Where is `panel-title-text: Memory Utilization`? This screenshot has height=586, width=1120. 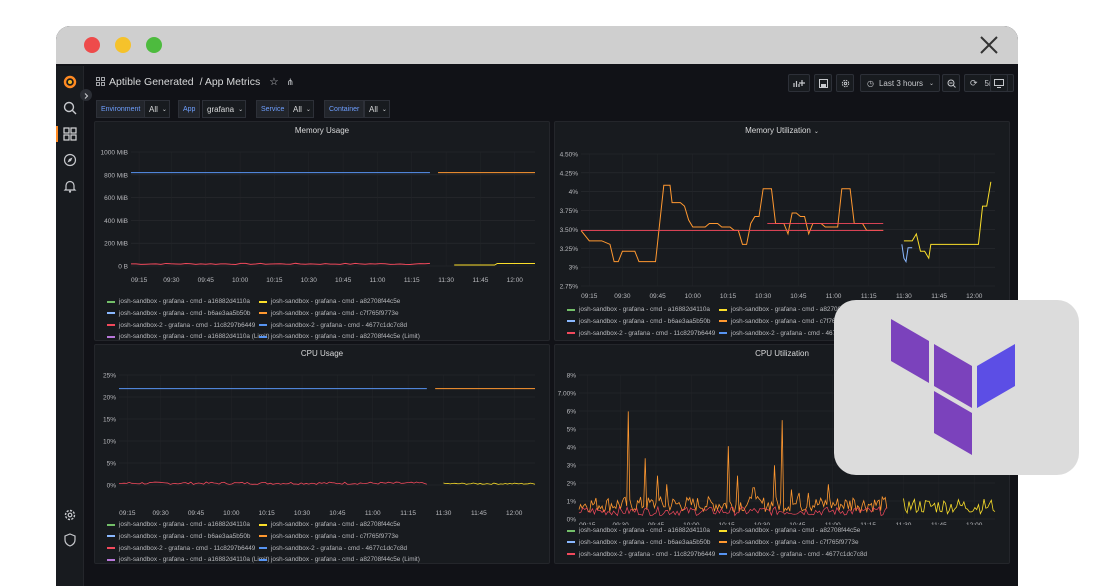
panel-title-text: Memory Utilization is located at coordinates (778, 130).